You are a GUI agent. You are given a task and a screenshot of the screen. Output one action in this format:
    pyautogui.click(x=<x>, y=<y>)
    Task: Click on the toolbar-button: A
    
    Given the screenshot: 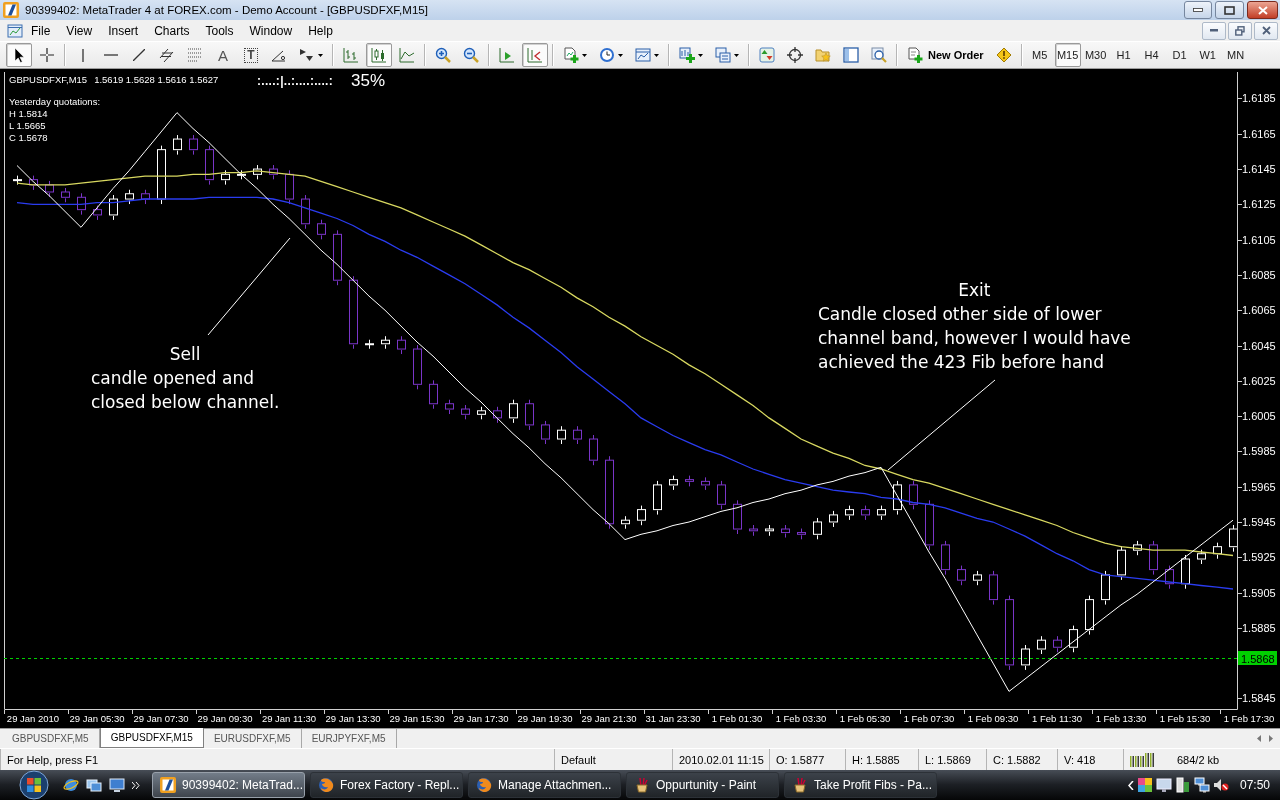 What is the action you would take?
    pyautogui.click(x=223, y=55)
    